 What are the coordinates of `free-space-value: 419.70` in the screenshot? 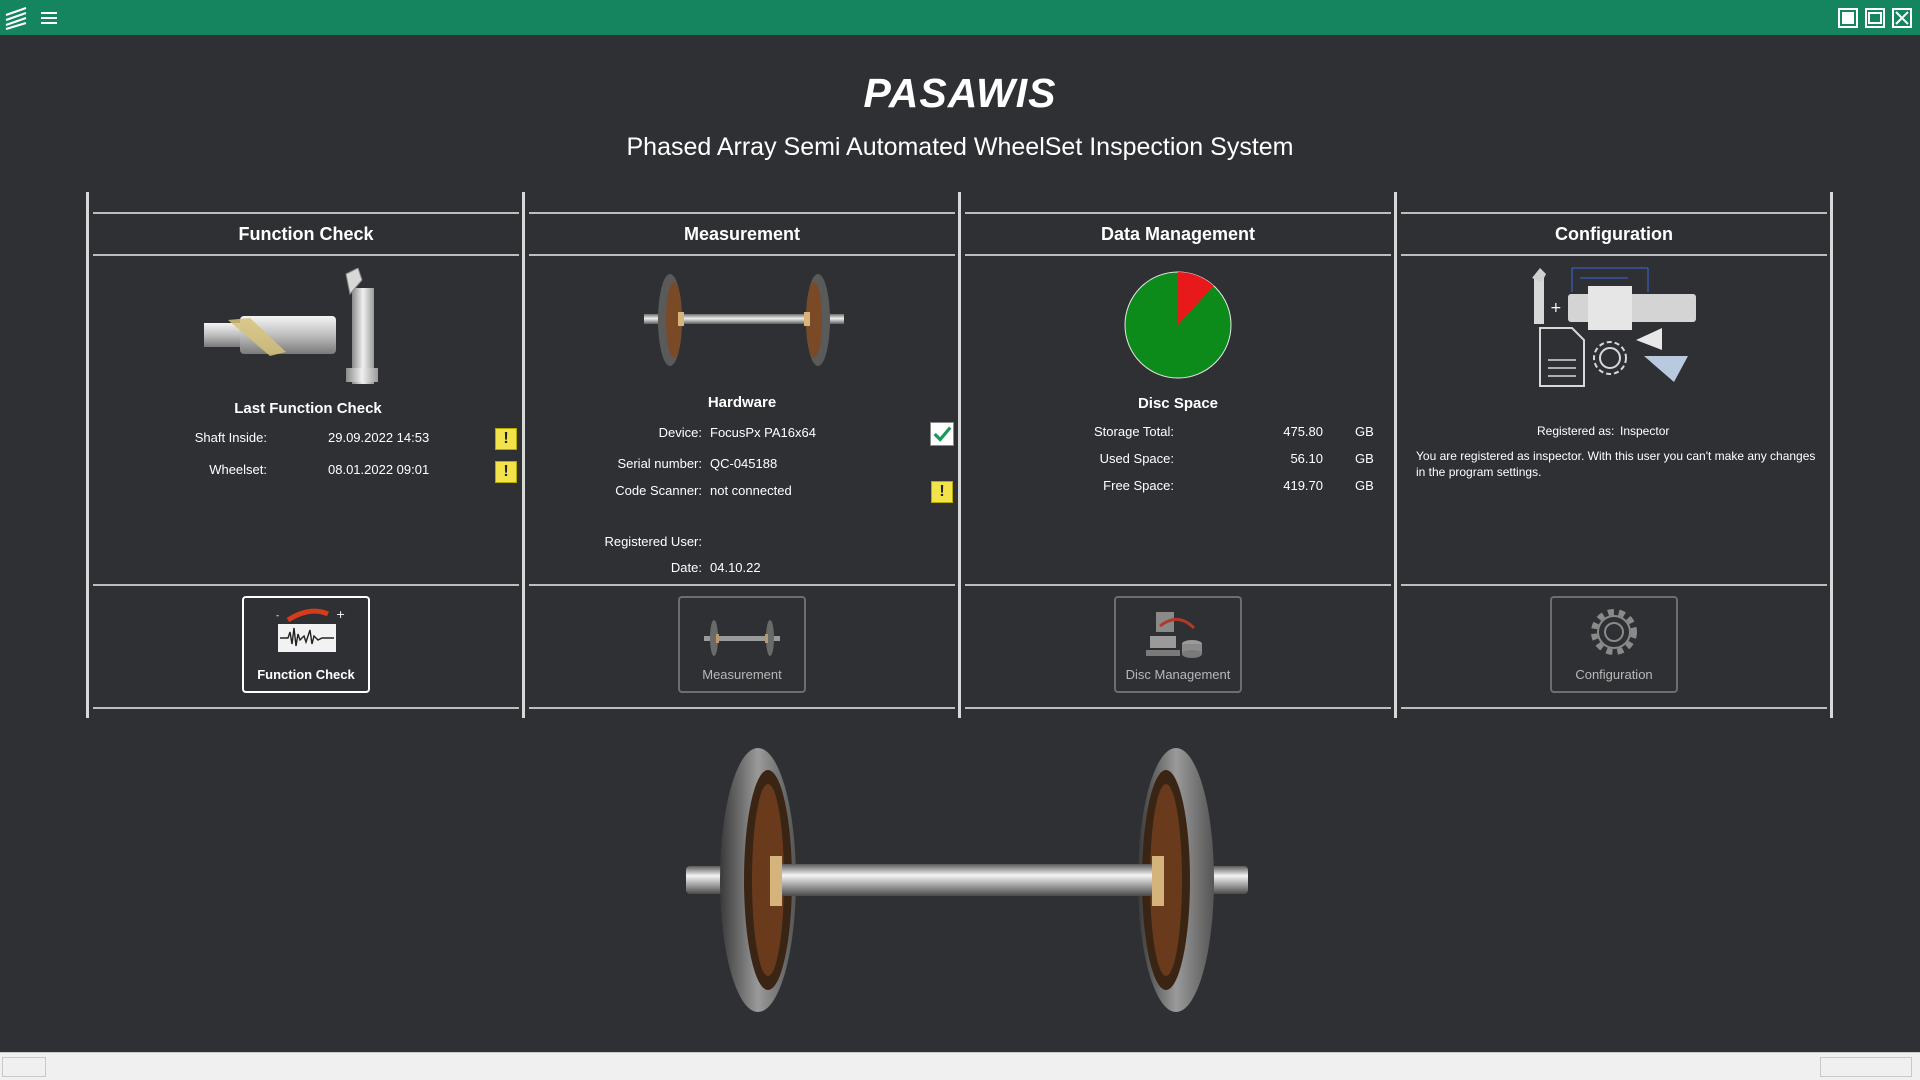 It's located at (1303, 485).